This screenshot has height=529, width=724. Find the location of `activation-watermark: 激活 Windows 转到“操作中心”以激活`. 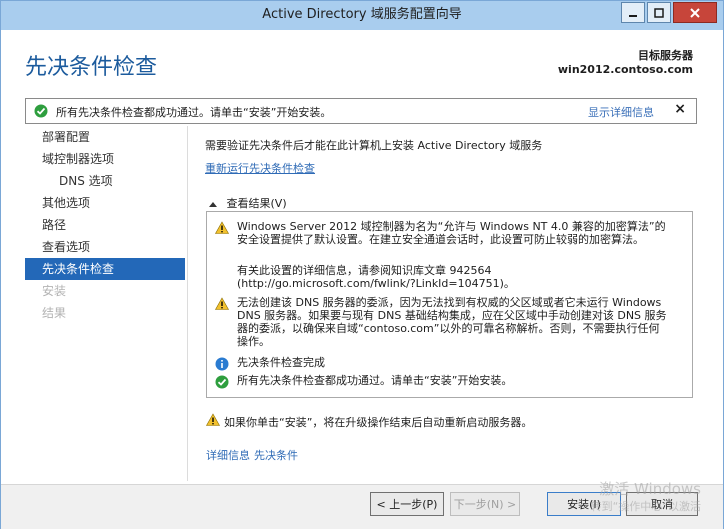

activation-watermark: 激活 Windows 转到“操作中心”以激活 is located at coordinates (646, 498).